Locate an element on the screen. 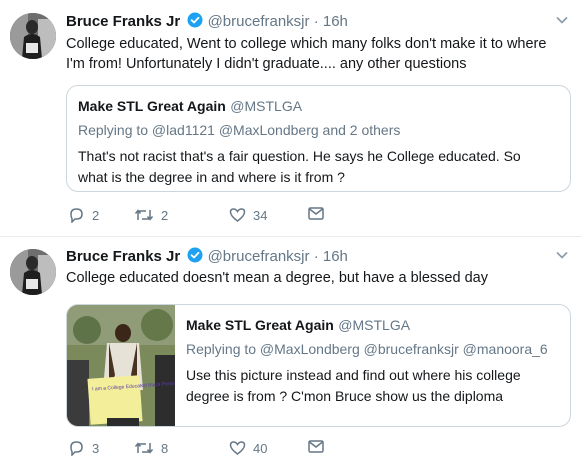 Image resolution: width=582 pixels, height=473 pixels. quoted-photo: I am a College Educated Black Person is located at coordinates (122, 365).